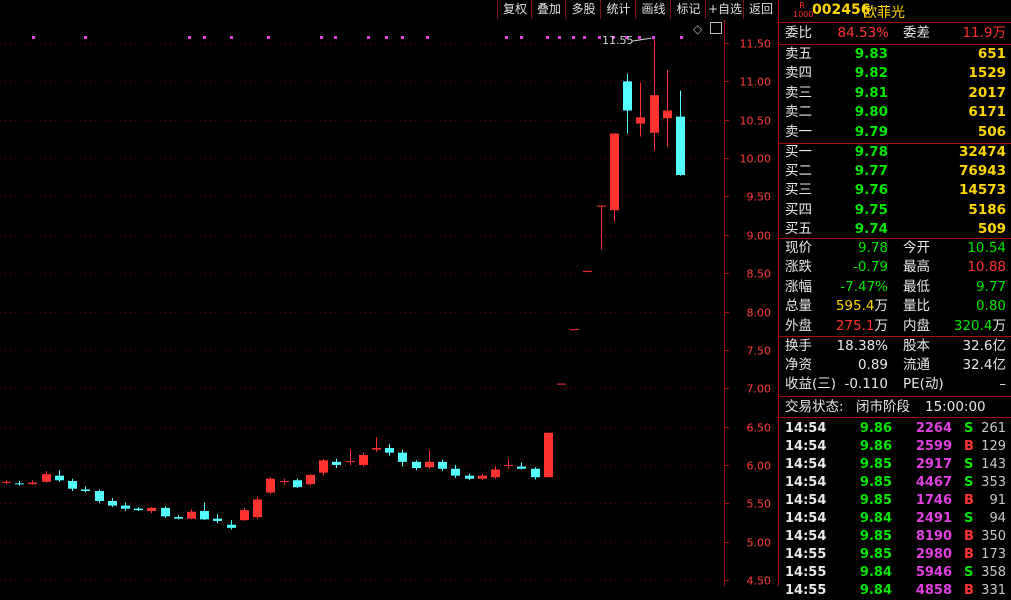 The image size is (1011, 600). What do you see at coordinates (806, 554) in the screenshot?
I see `tick-time: 14:55` at bounding box center [806, 554].